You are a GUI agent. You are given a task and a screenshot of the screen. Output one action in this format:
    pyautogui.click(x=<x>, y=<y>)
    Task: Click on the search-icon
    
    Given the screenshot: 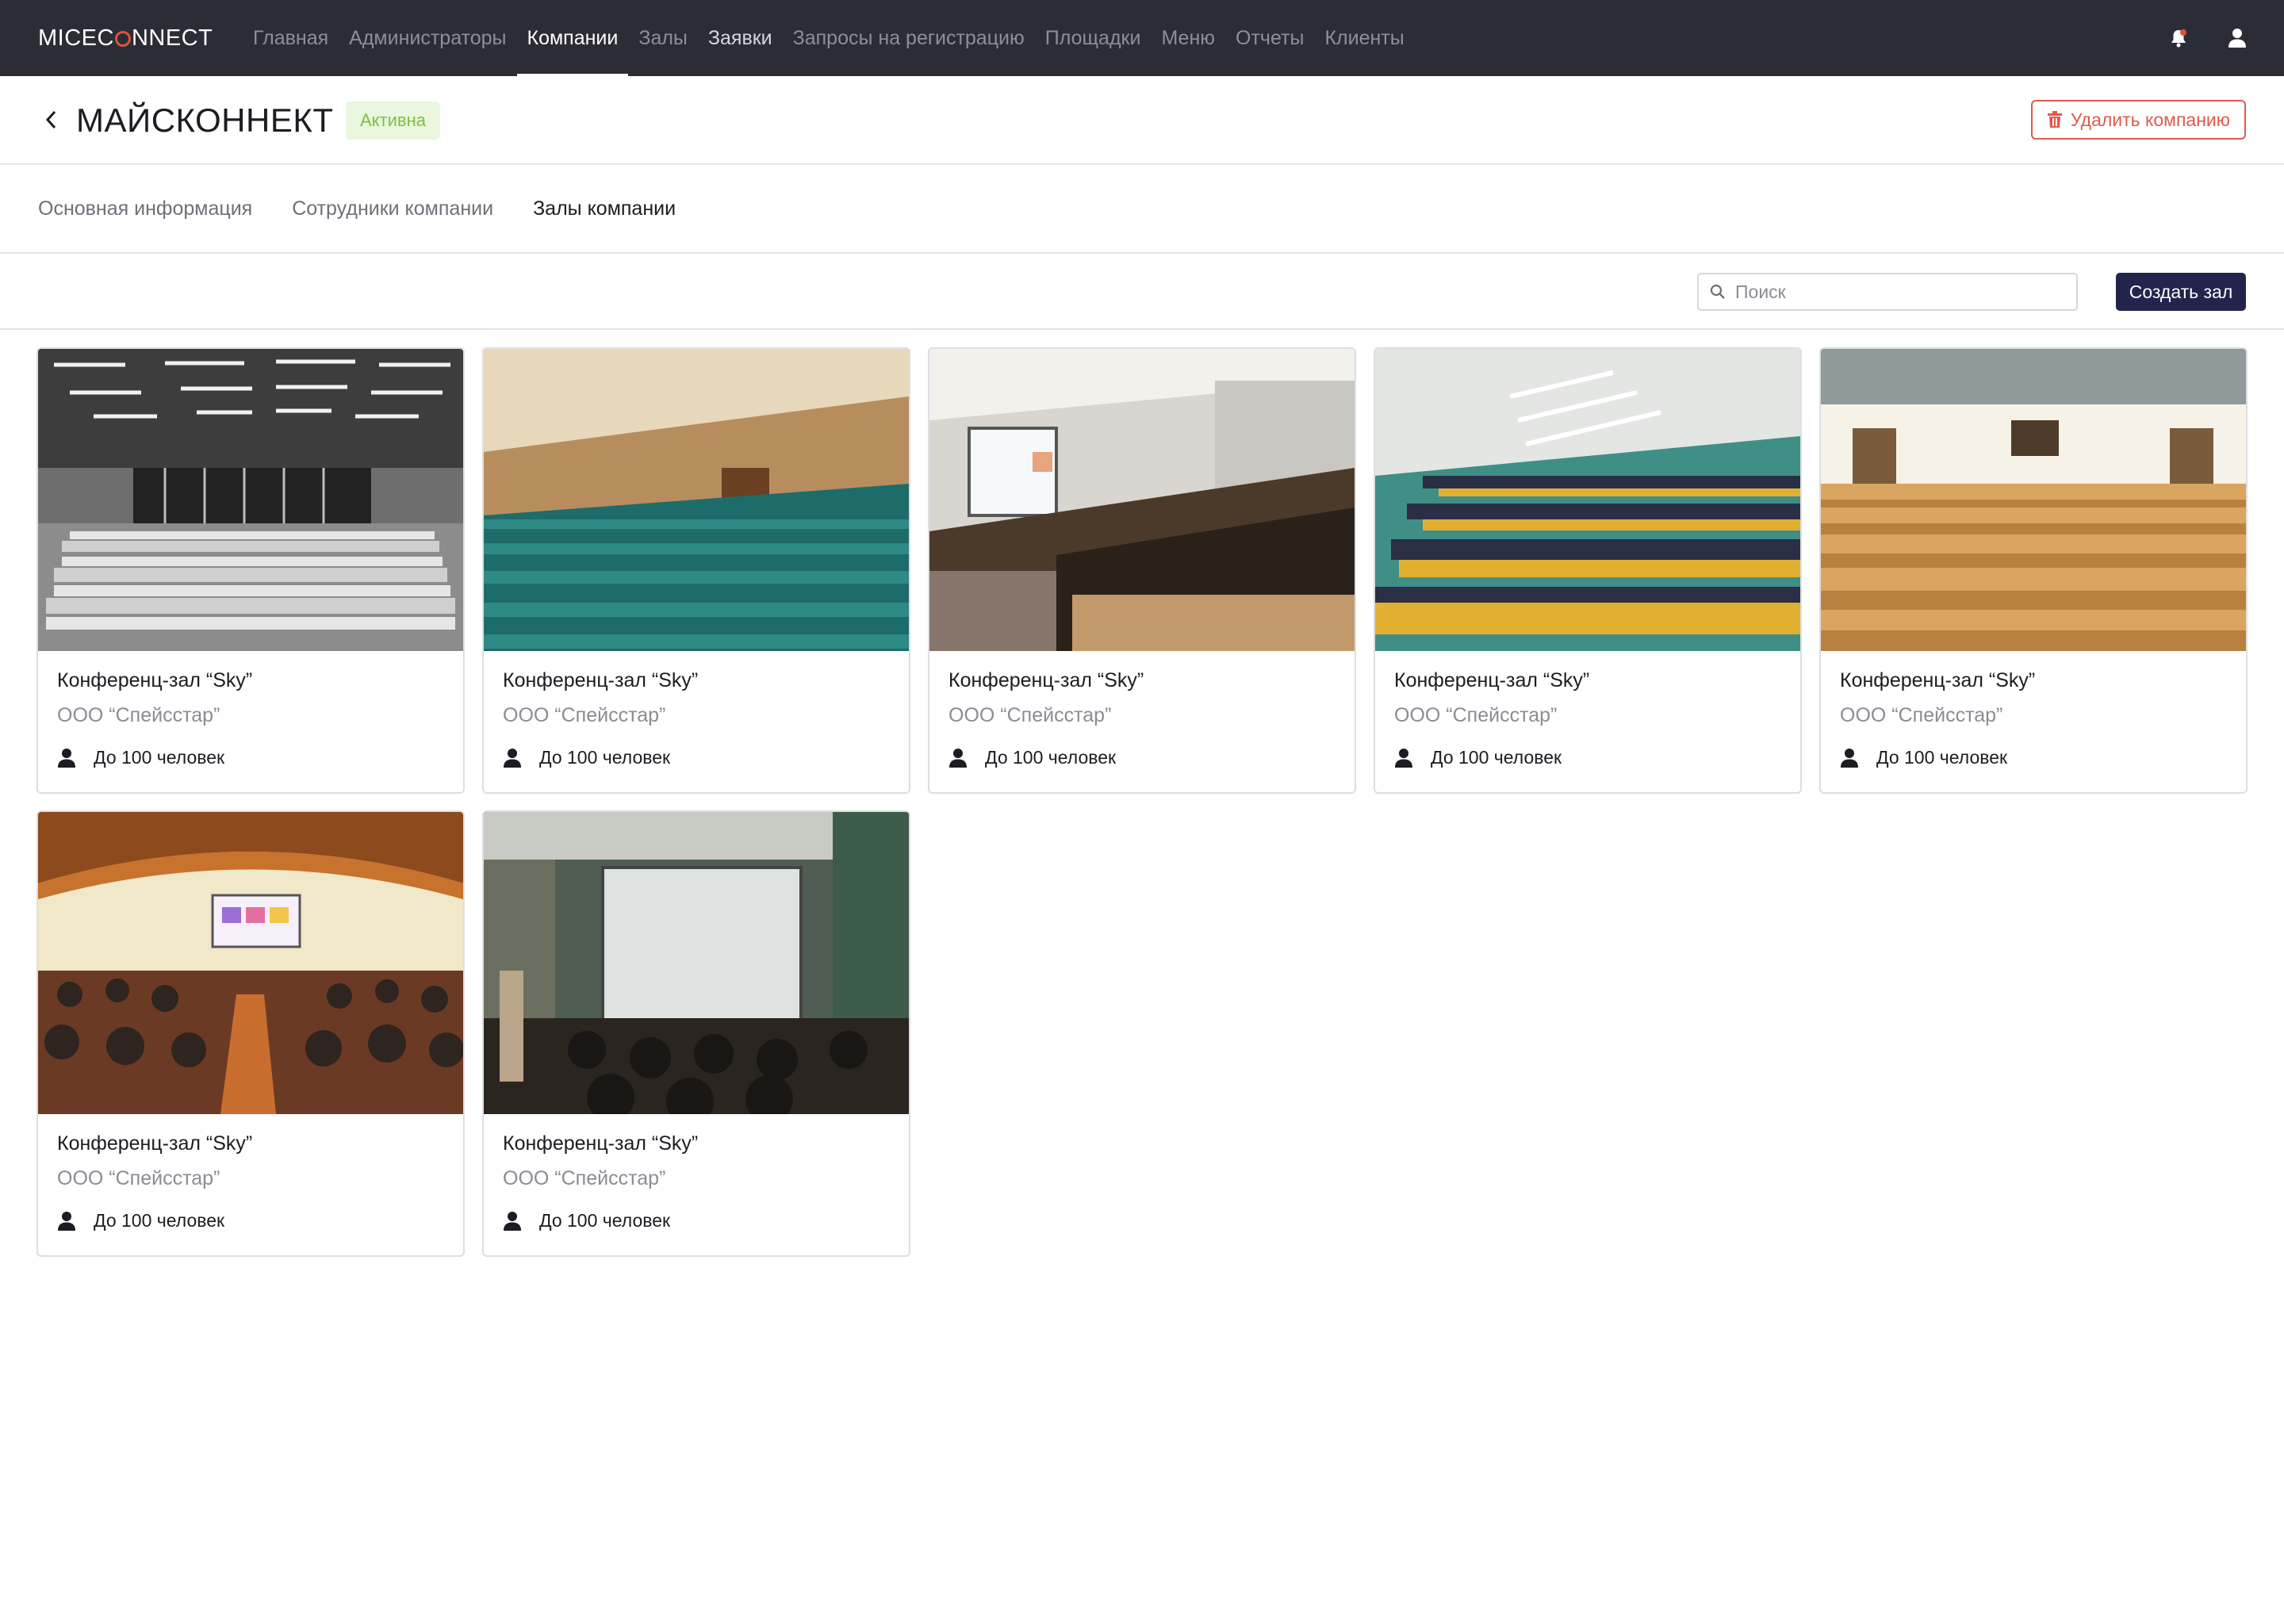 What is the action you would take?
    pyautogui.click(x=1717, y=291)
    